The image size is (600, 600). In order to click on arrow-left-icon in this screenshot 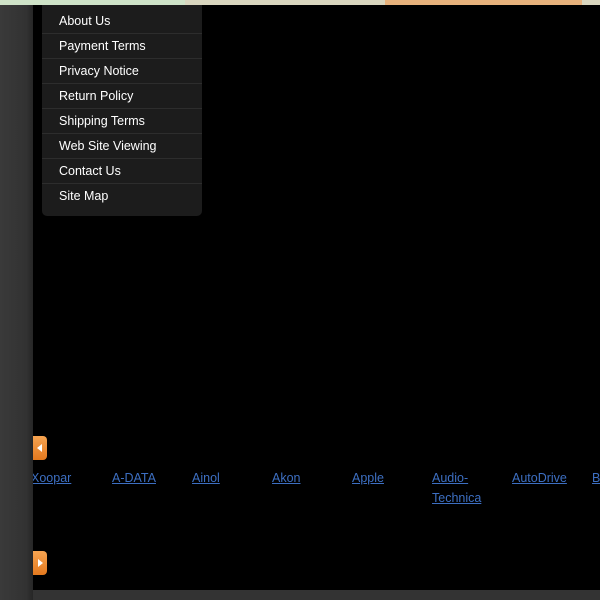, I will do `click(39, 448)`.